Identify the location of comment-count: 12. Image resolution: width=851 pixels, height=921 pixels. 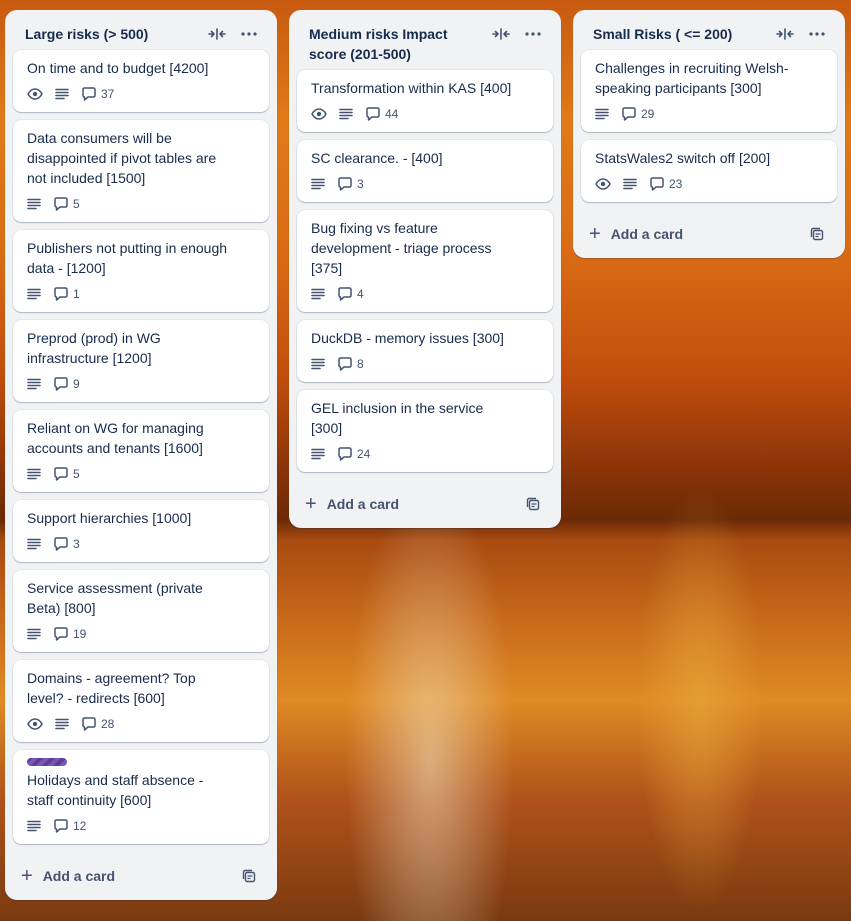
(80, 826).